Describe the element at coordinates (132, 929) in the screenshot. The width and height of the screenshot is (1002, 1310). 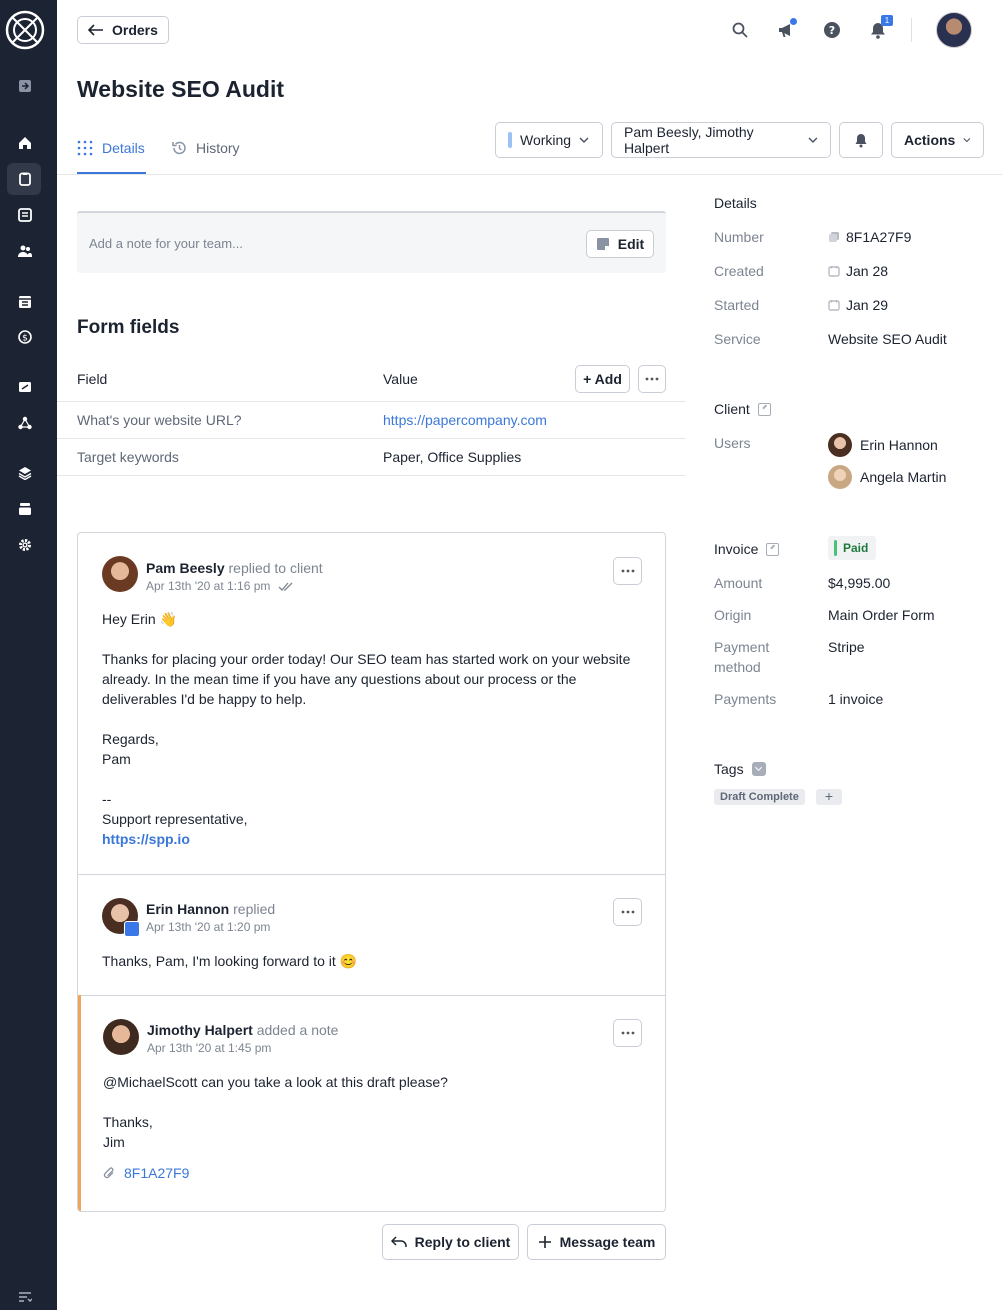
I see `client-user-badge-icon` at that location.